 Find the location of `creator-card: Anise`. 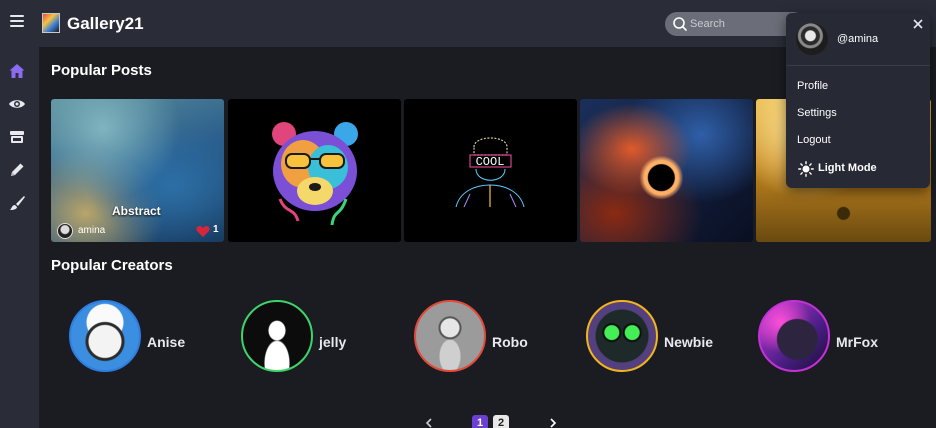

creator-card: Anise is located at coordinates (149, 336).